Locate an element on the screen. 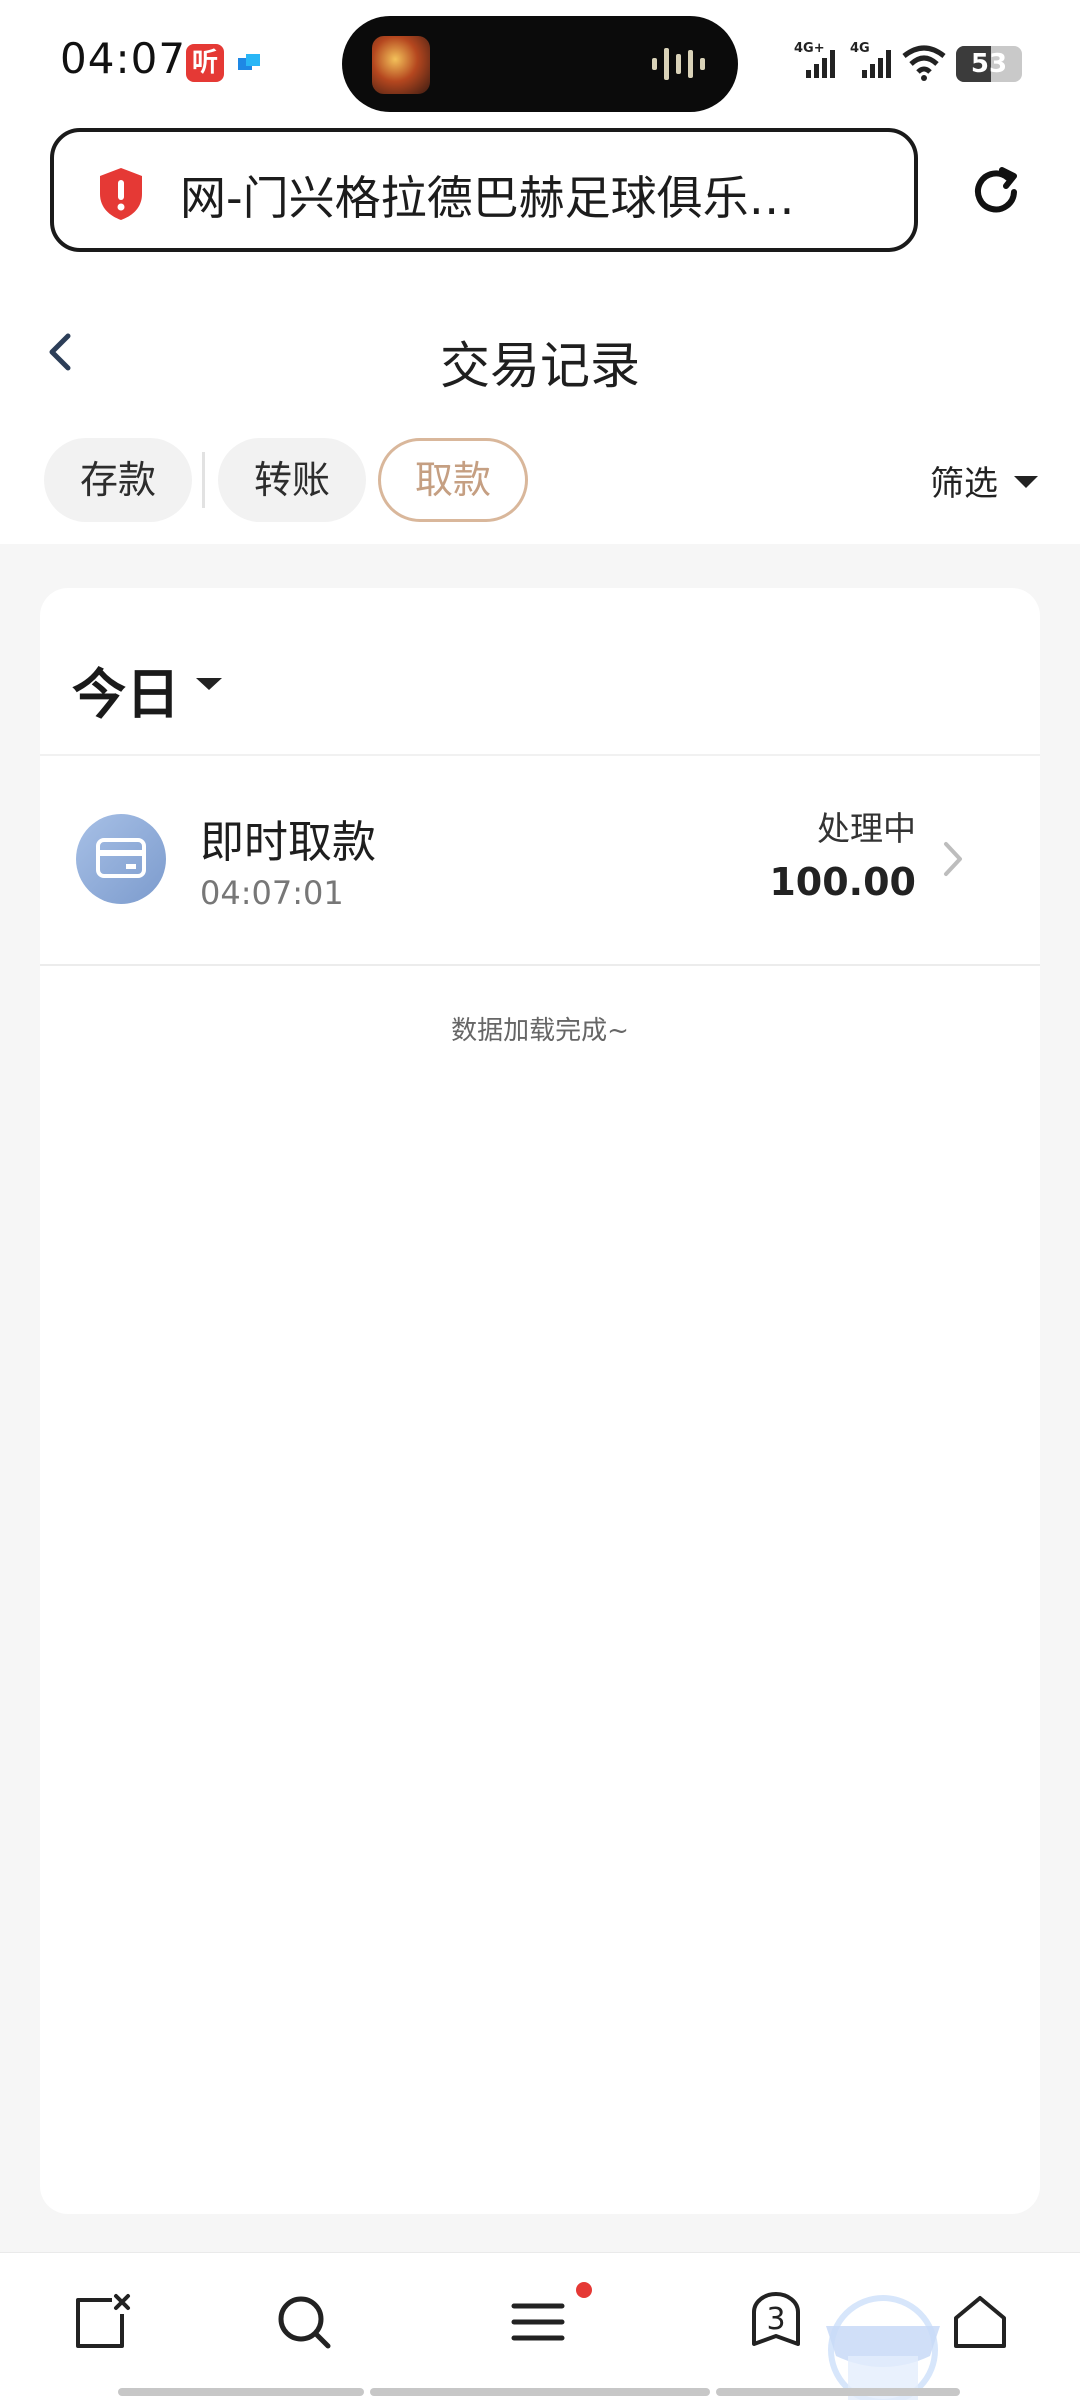  menu-icon is located at coordinates (538, 2322).